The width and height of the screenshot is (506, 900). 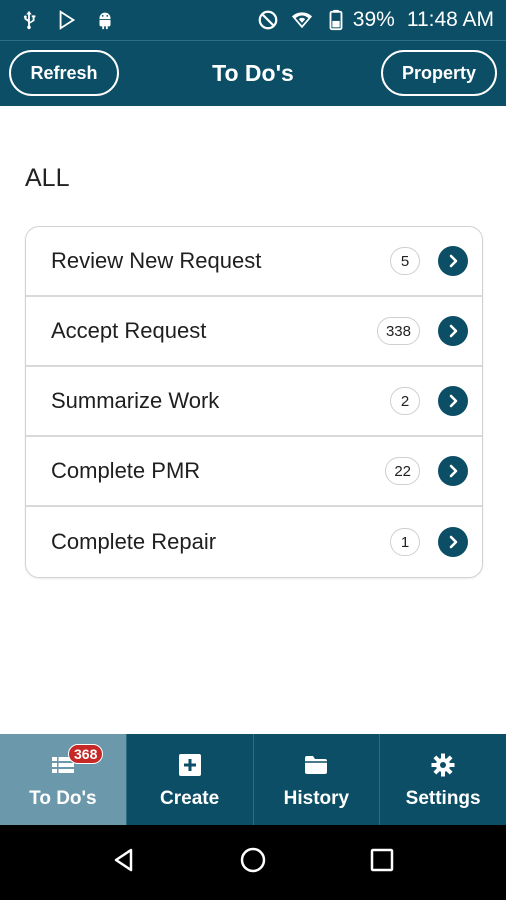 What do you see at coordinates (405, 401) in the screenshot?
I see `todo-count-badge: 2` at bounding box center [405, 401].